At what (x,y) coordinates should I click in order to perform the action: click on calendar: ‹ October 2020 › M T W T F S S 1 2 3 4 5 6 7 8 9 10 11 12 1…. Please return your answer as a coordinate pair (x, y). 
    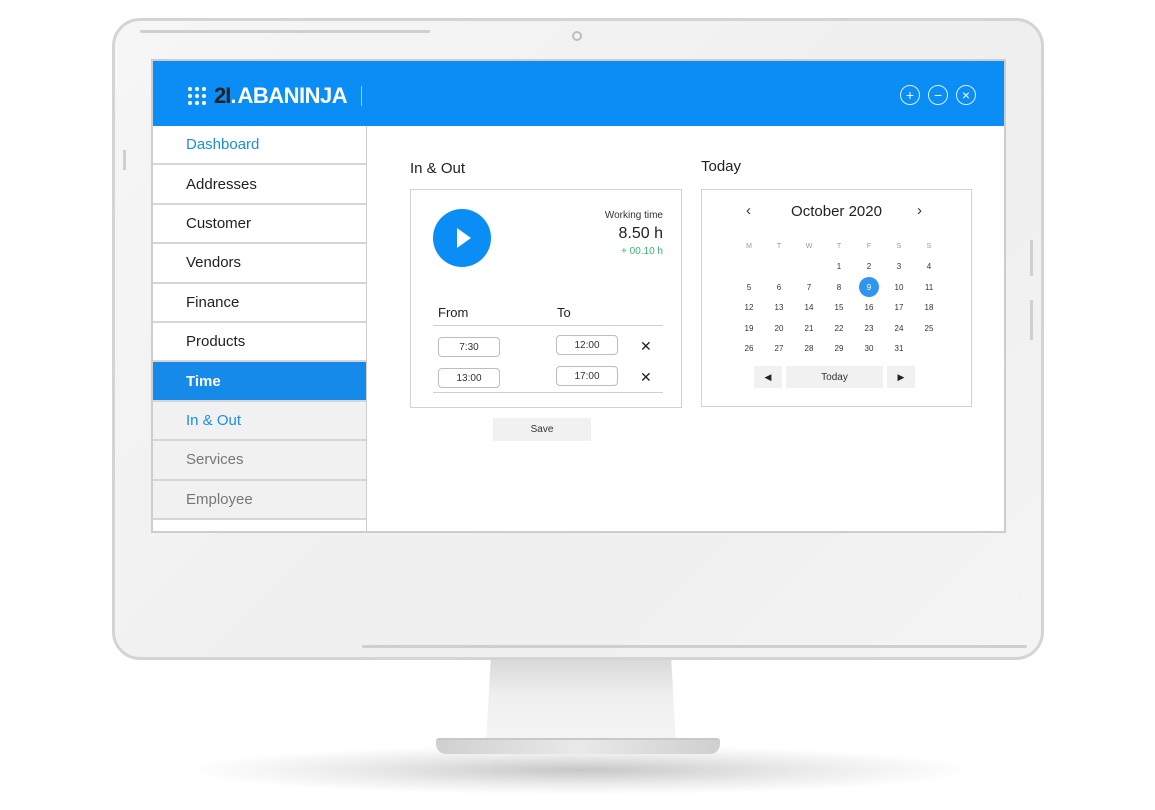
    Looking at the image, I should click on (836, 298).